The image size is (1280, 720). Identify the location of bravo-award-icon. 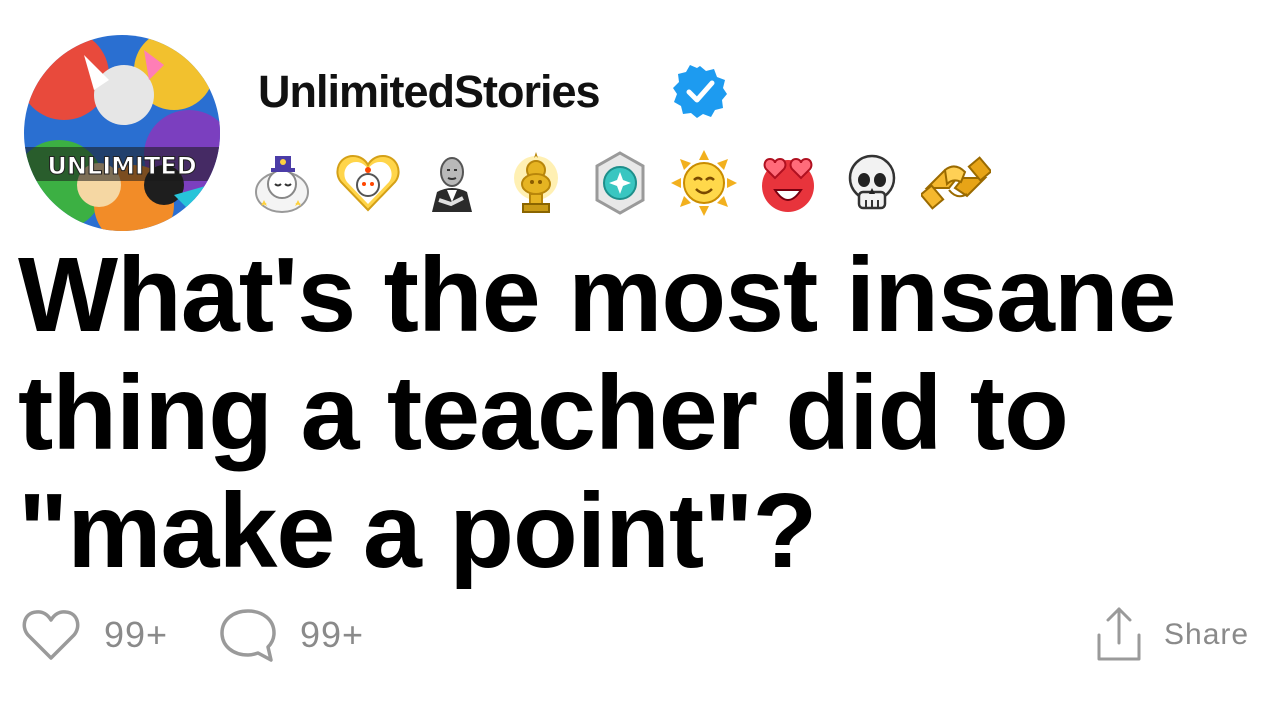
(452, 183).